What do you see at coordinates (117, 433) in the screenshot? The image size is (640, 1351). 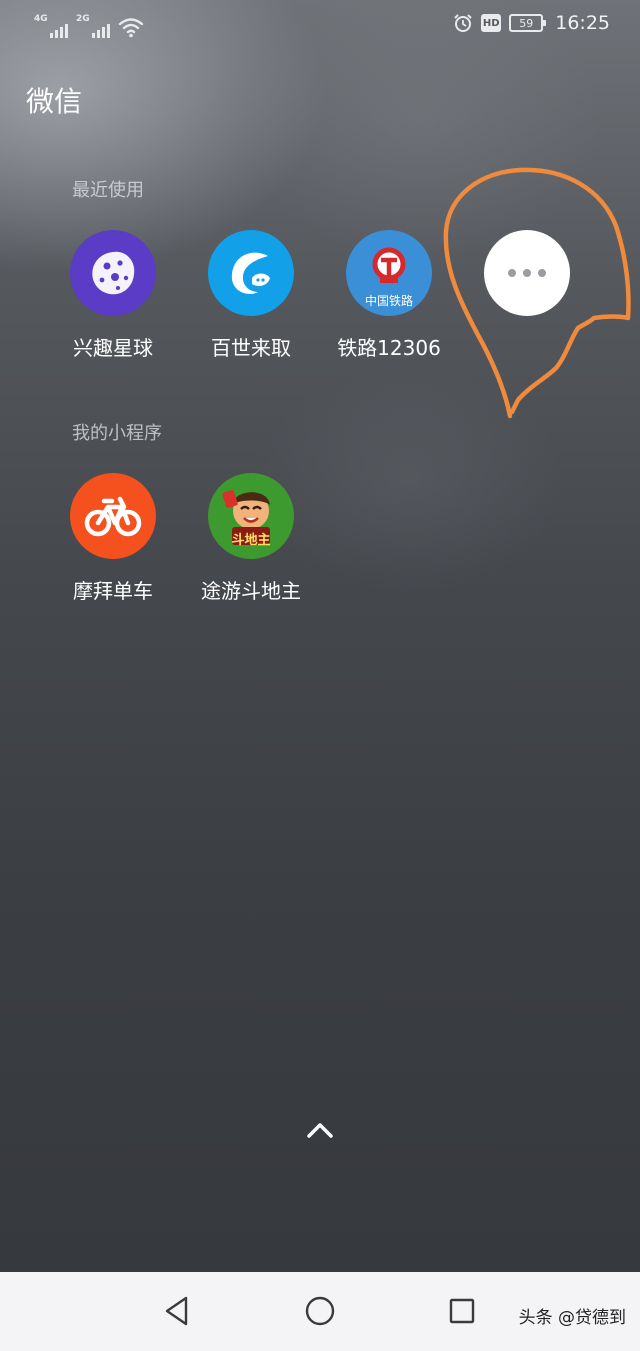 I see `my-programs-section-title: 我的小程序` at bounding box center [117, 433].